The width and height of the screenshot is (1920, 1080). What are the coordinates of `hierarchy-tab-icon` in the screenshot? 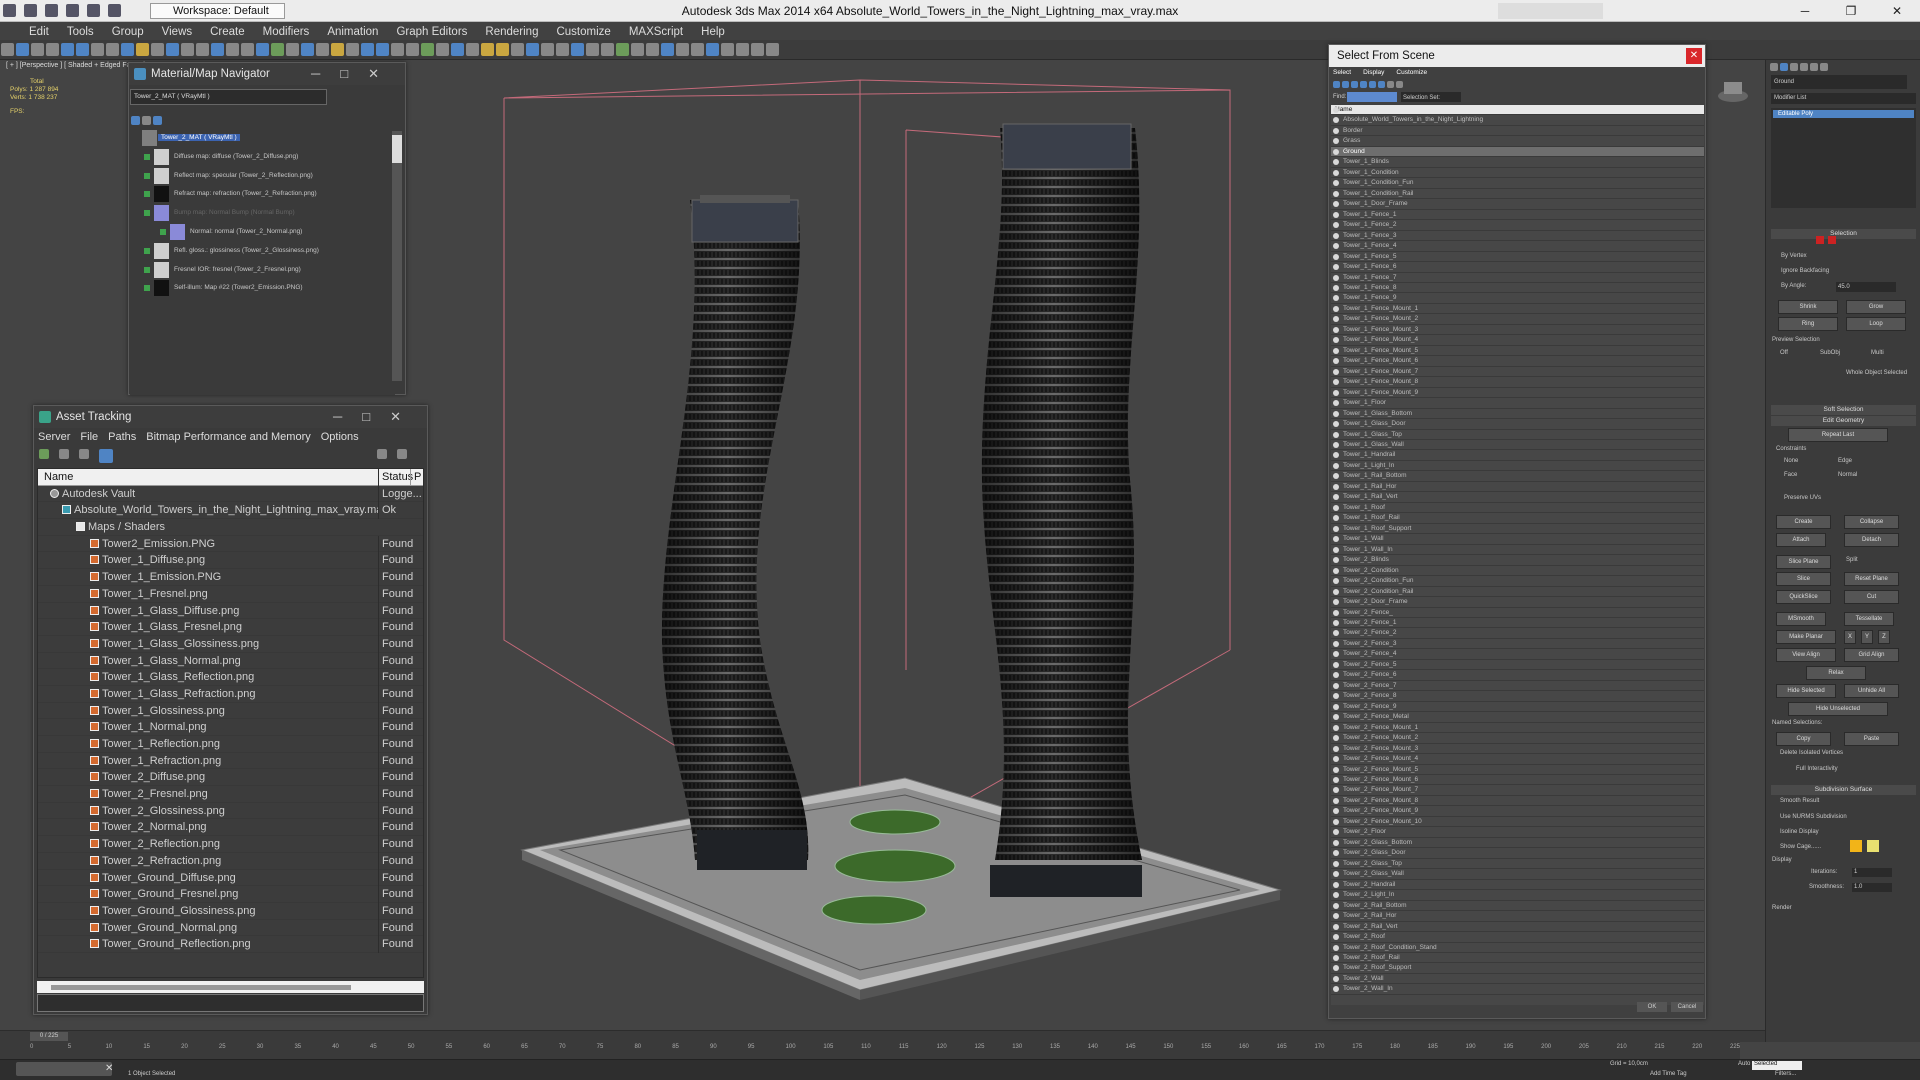 It's located at (1794, 67).